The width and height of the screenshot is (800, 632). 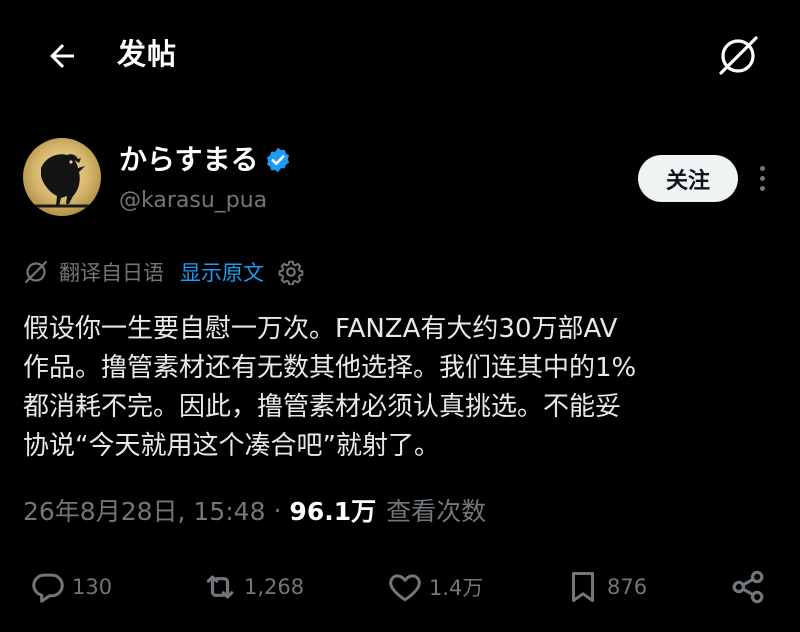 What do you see at coordinates (111, 273) in the screenshot?
I see `translated-from-label: 翻译自日语` at bounding box center [111, 273].